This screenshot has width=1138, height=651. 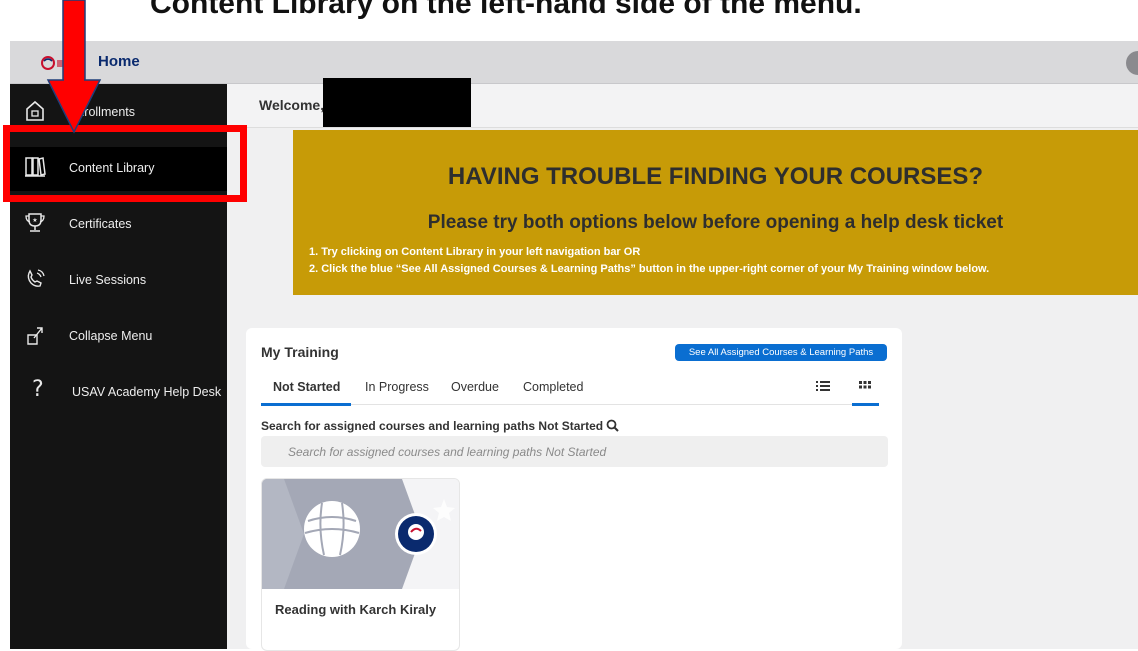 What do you see at coordinates (356, 609) in the screenshot?
I see `course-title: Reading with Karch Kiraly` at bounding box center [356, 609].